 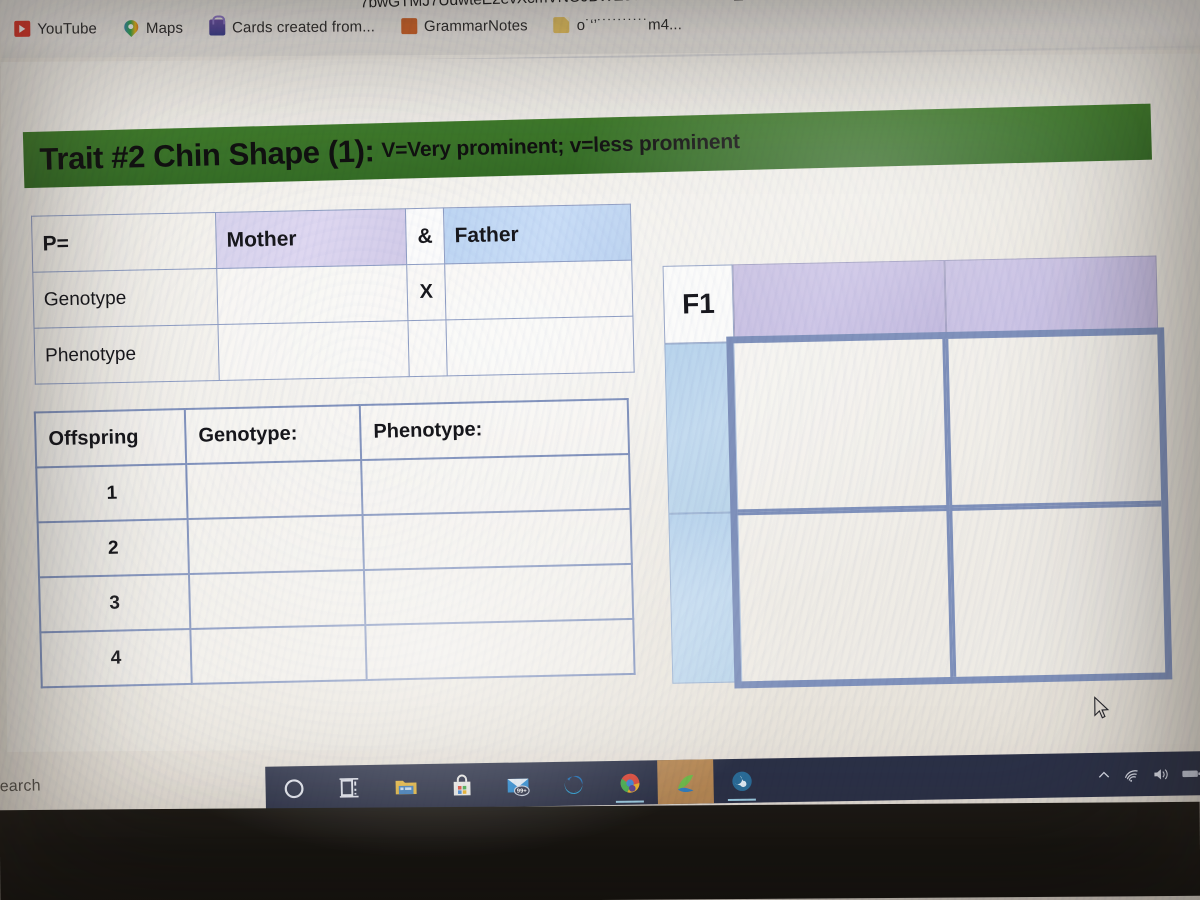 What do you see at coordinates (600, 850) in the screenshot?
I see `monitor-bezel-bottom` at bounding box center [600, 850].